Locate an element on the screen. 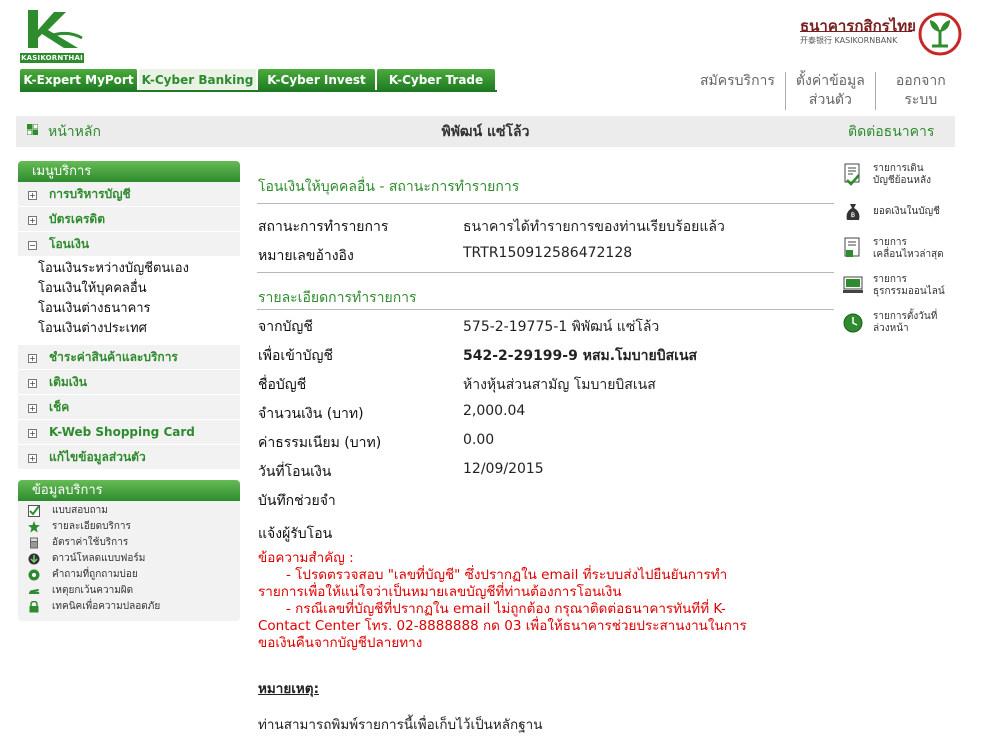 The height and width of the screenshot is (739, 989). money-bag-icon: ฿ is located at coordinates (853, 212).